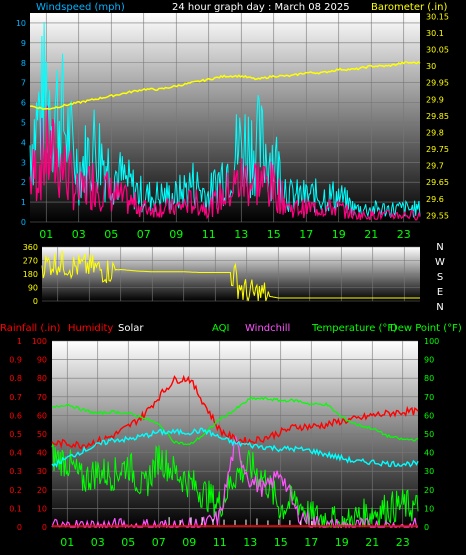  Describe the element at coordinates (426, 527) in the screenshot. I see `temperature-tick-label: 0` at that location.